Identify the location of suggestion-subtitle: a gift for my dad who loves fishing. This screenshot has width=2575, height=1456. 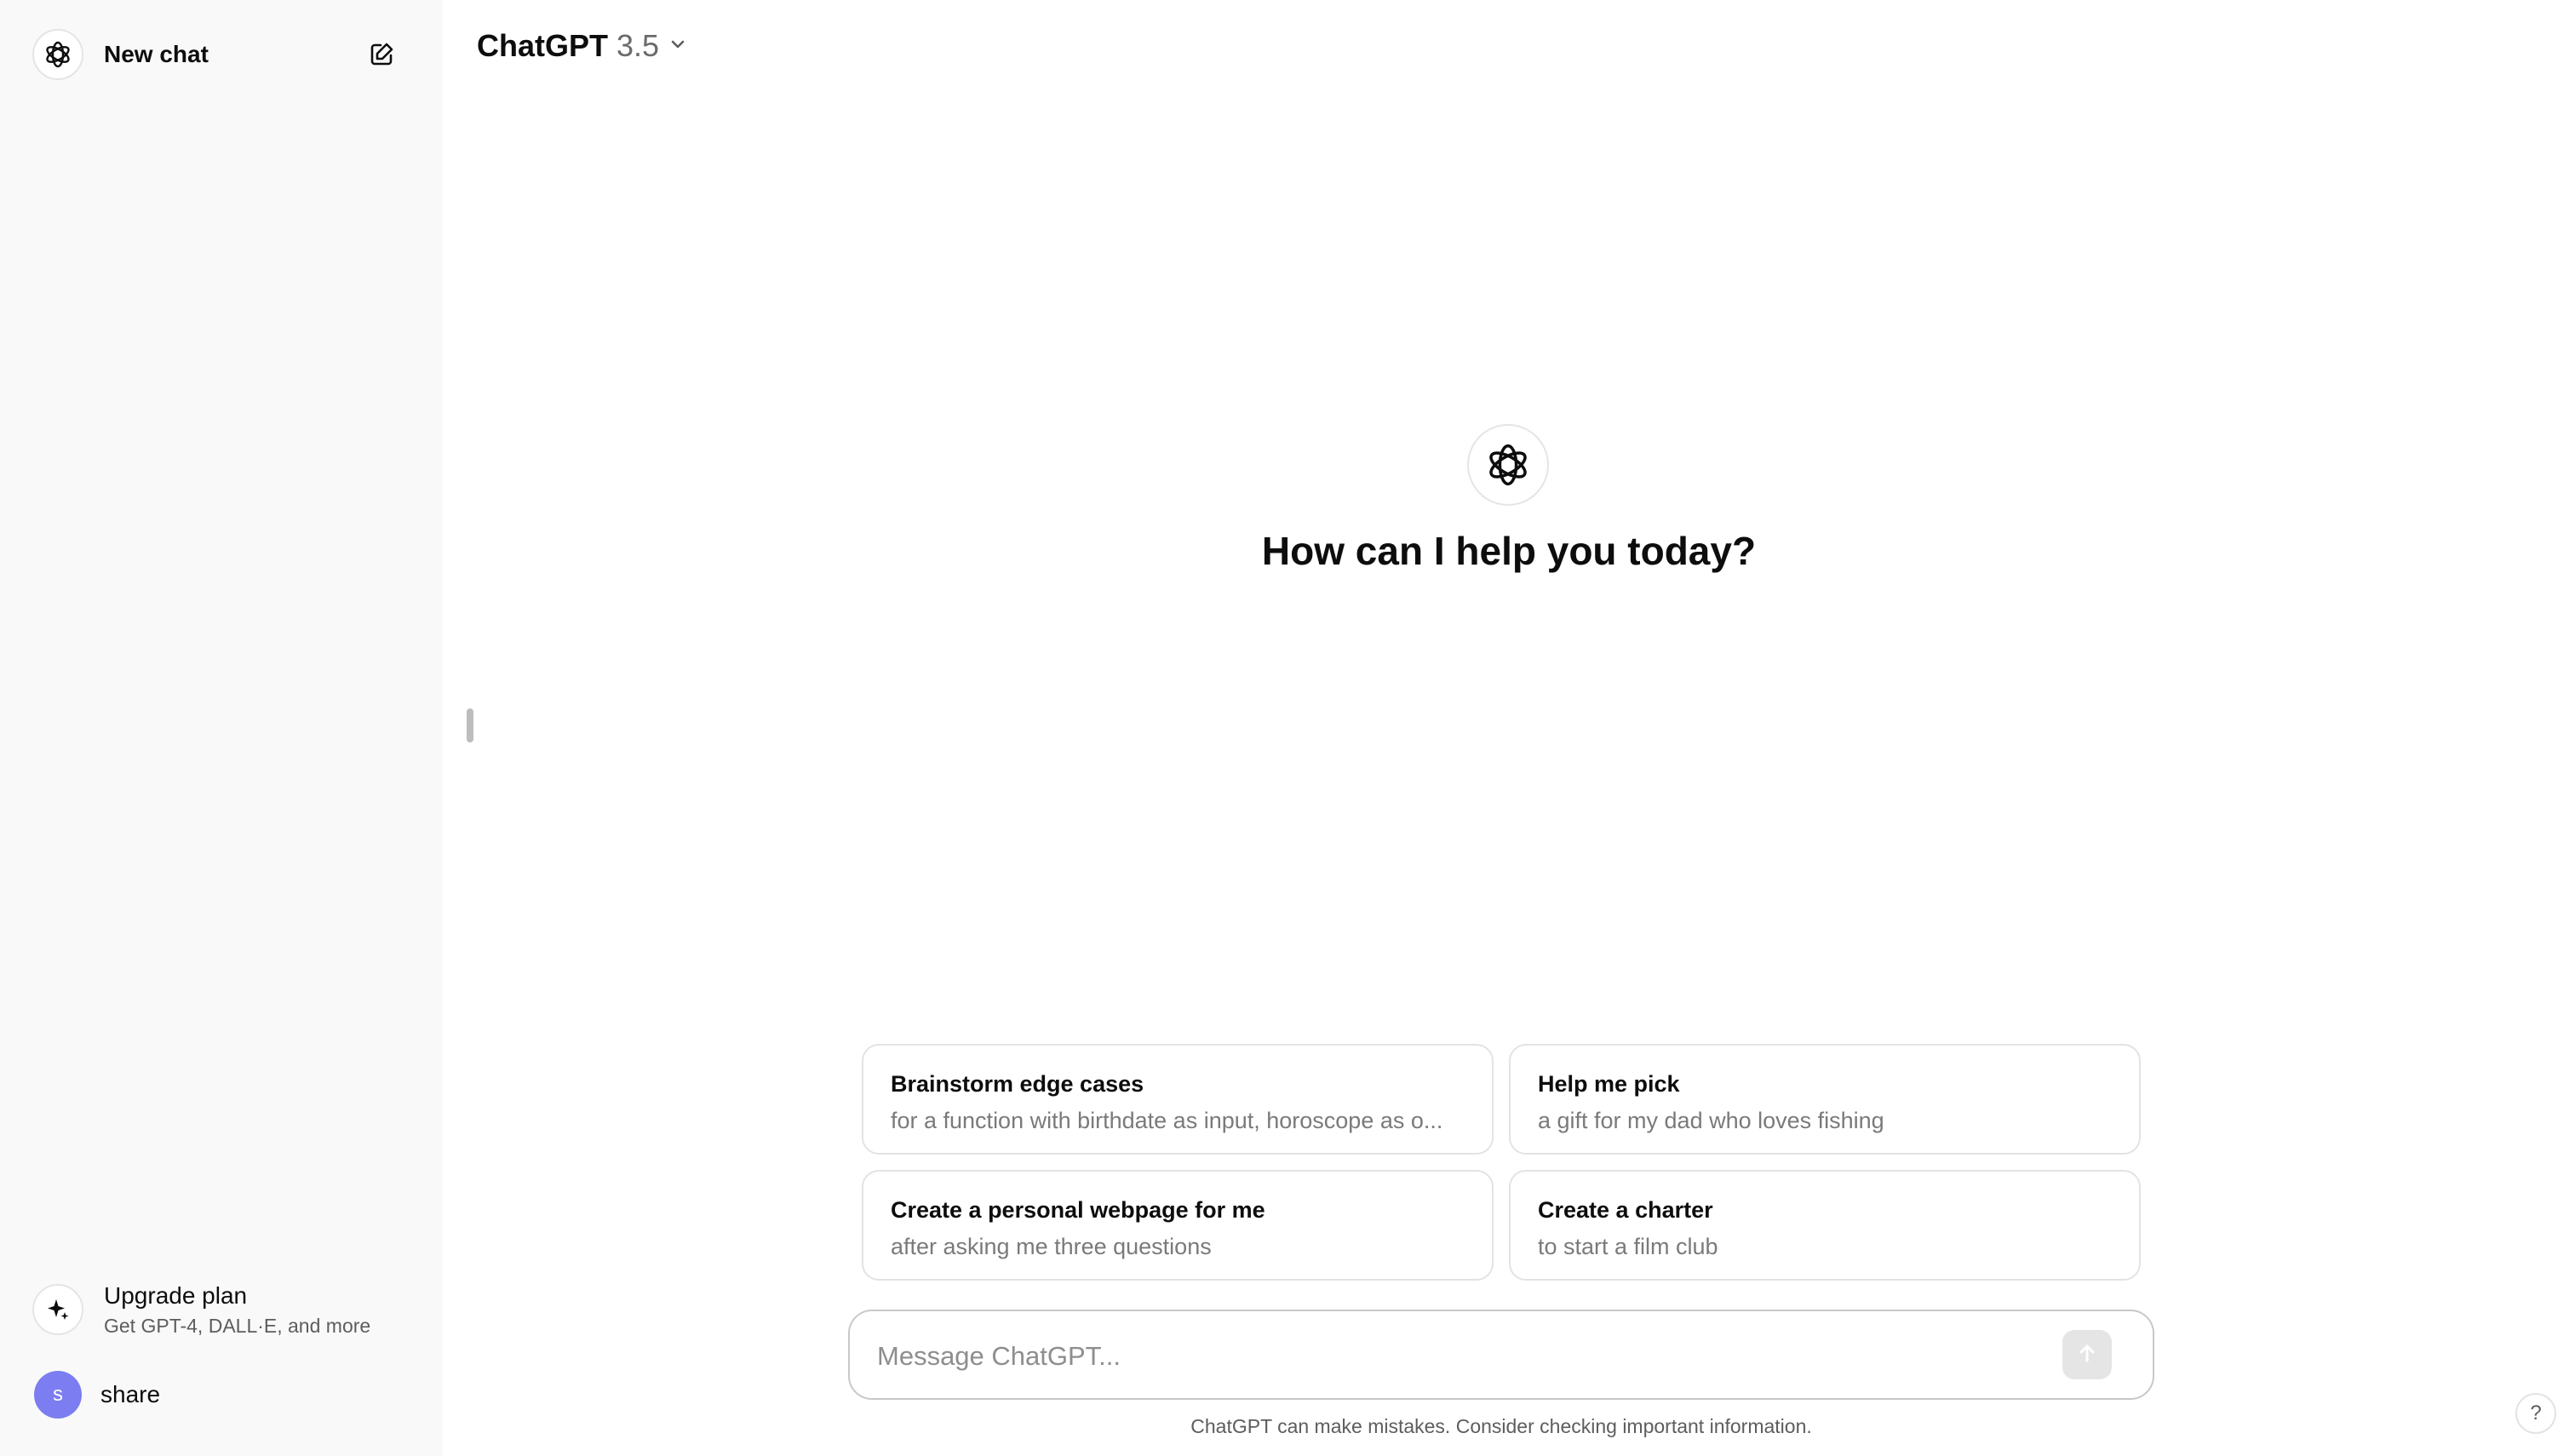
(1711, 1120).